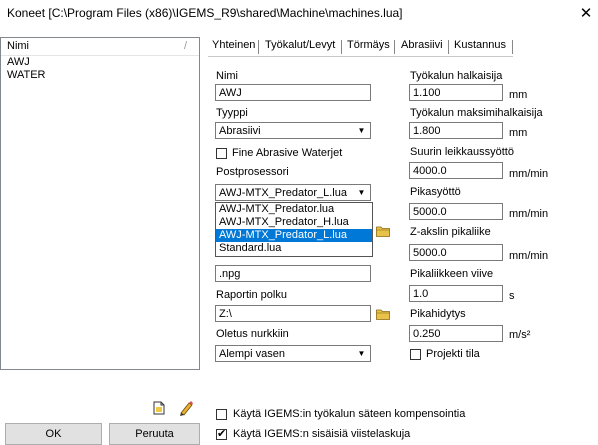 This screenshot has height=445, width=598. Describe the element at coordinates (300, 46) in the screenshot. I see `tab-tyokalut-levyt: Työkalut/Levyt` at that location.